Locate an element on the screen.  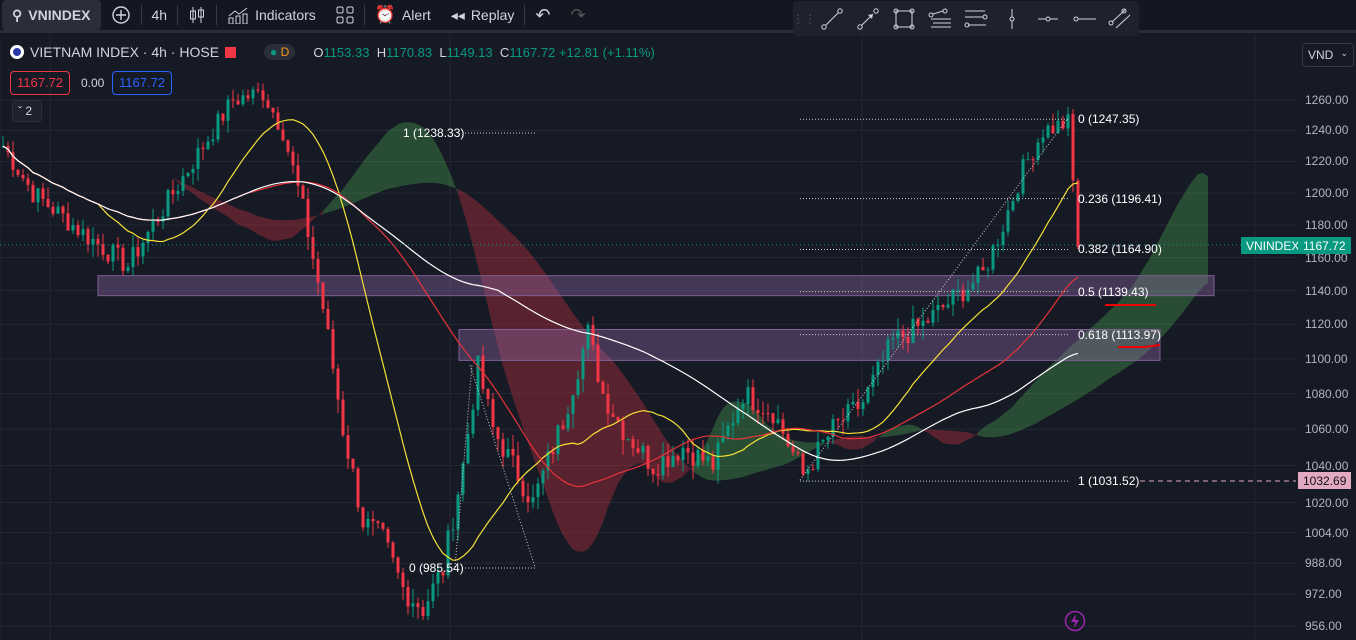
y-axis-tick: 1040.00 is located at coordinates (1327, 465).